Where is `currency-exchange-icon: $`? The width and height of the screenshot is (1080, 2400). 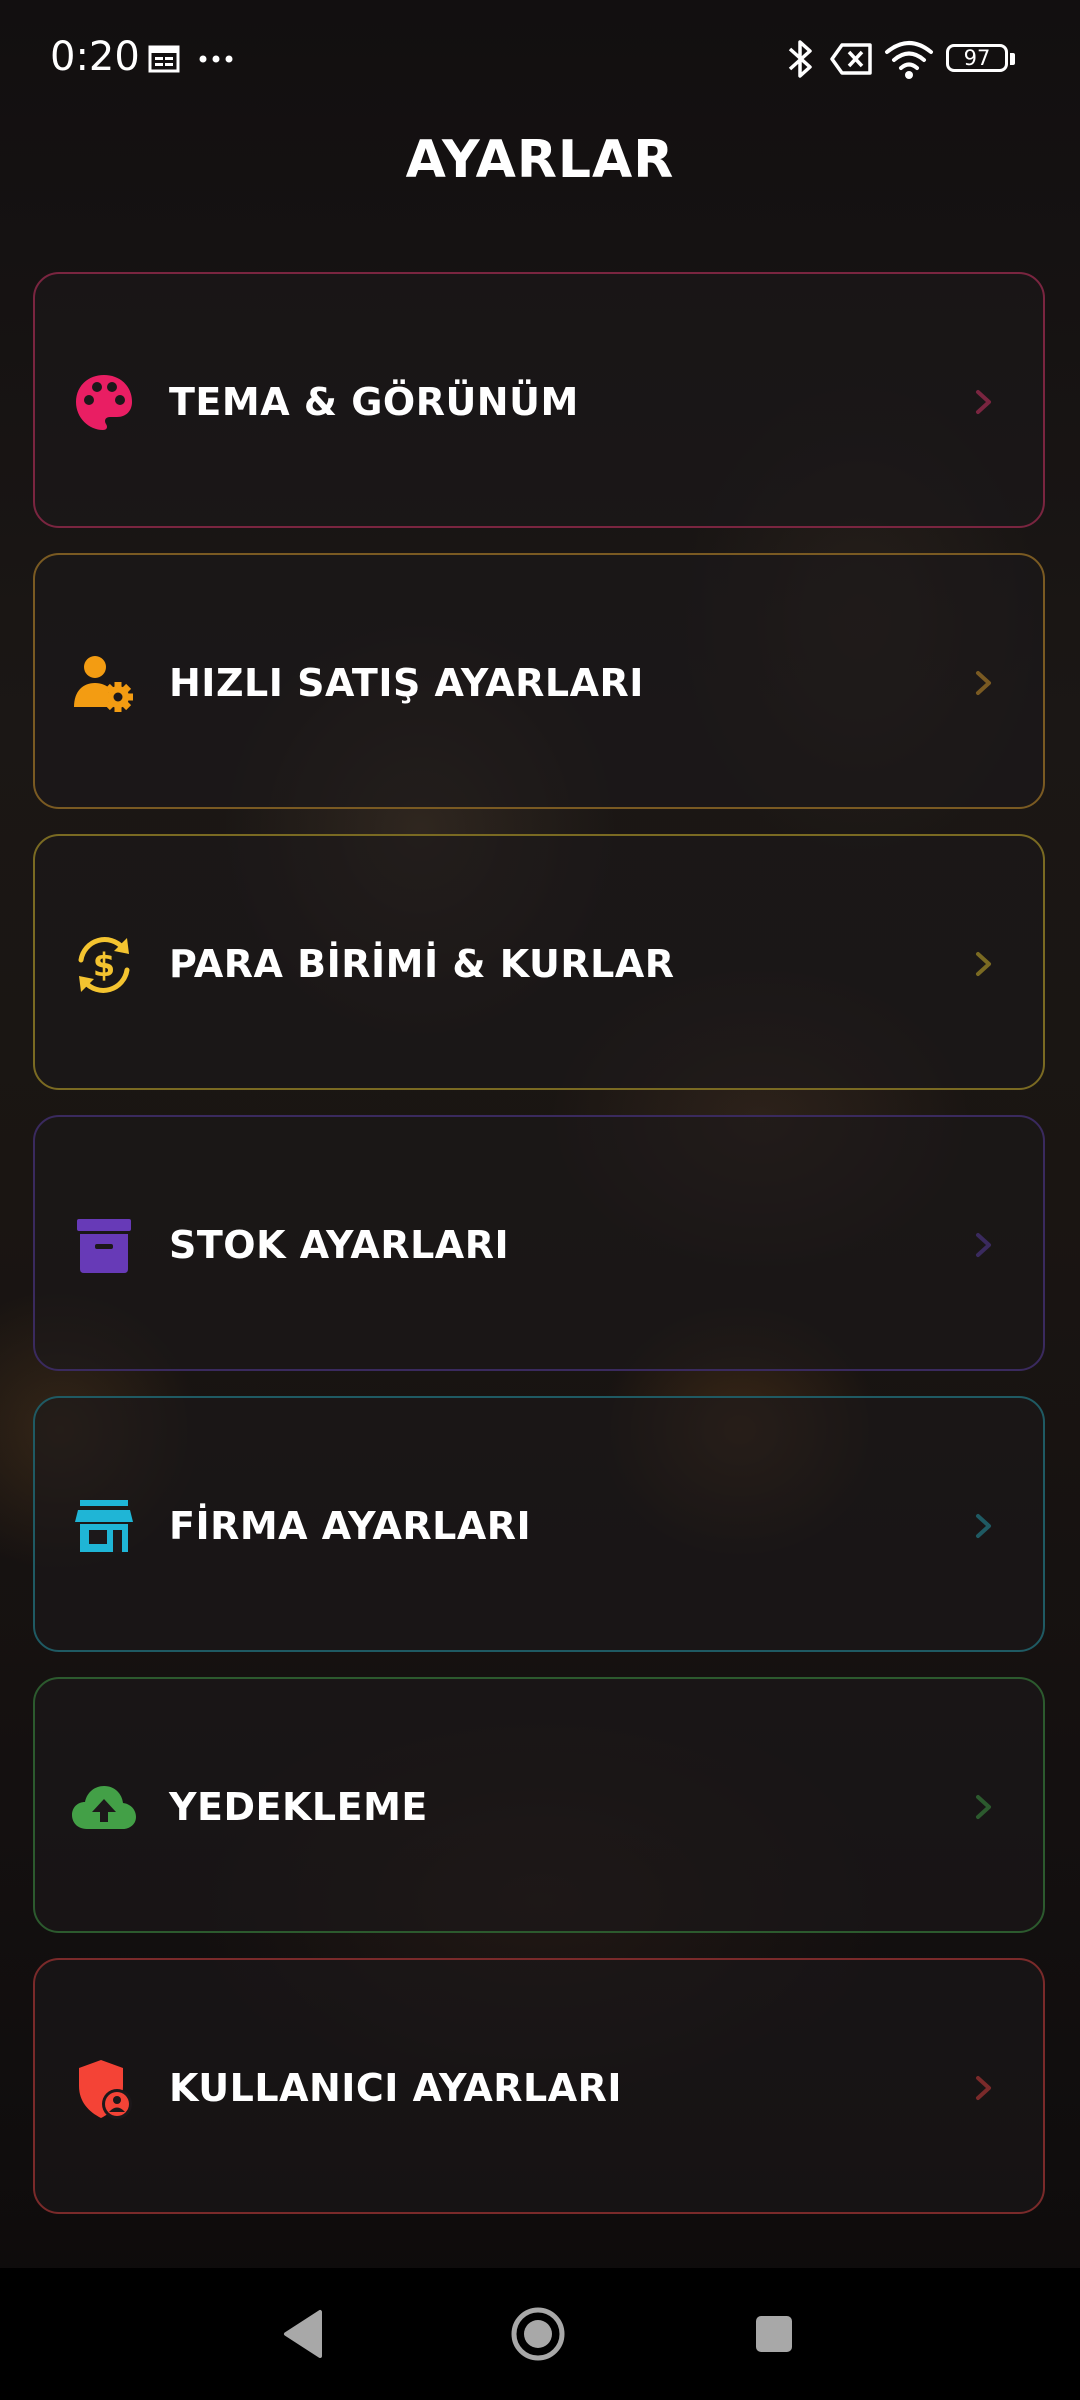
currency-exchange-icon: $ is located at coordinates (104, 965).